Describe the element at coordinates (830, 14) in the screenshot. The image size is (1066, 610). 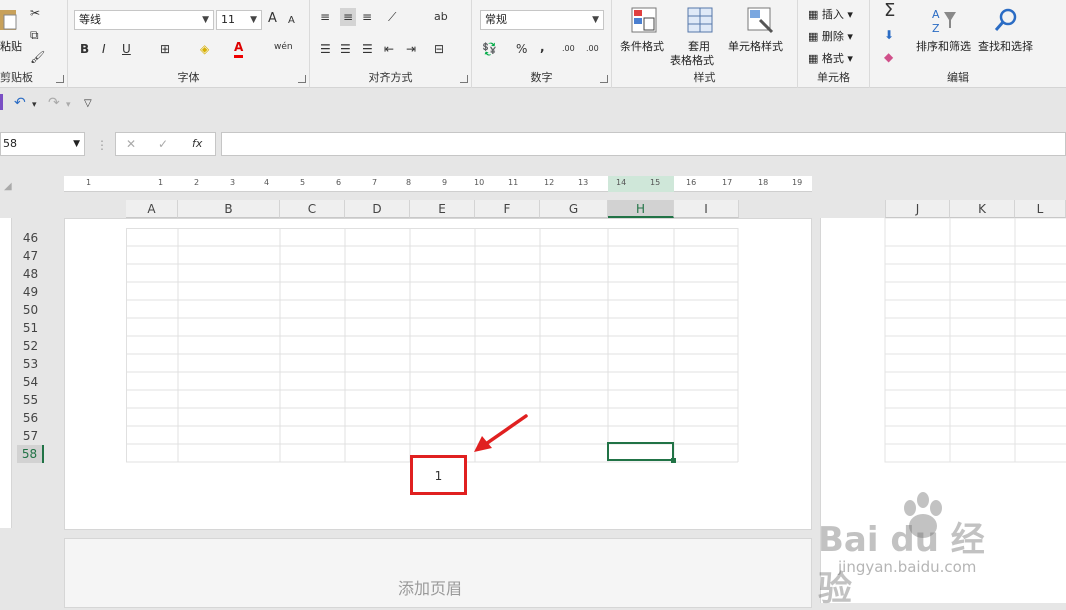
I see `insert-button: ▦ 插入 ▾` at that location.